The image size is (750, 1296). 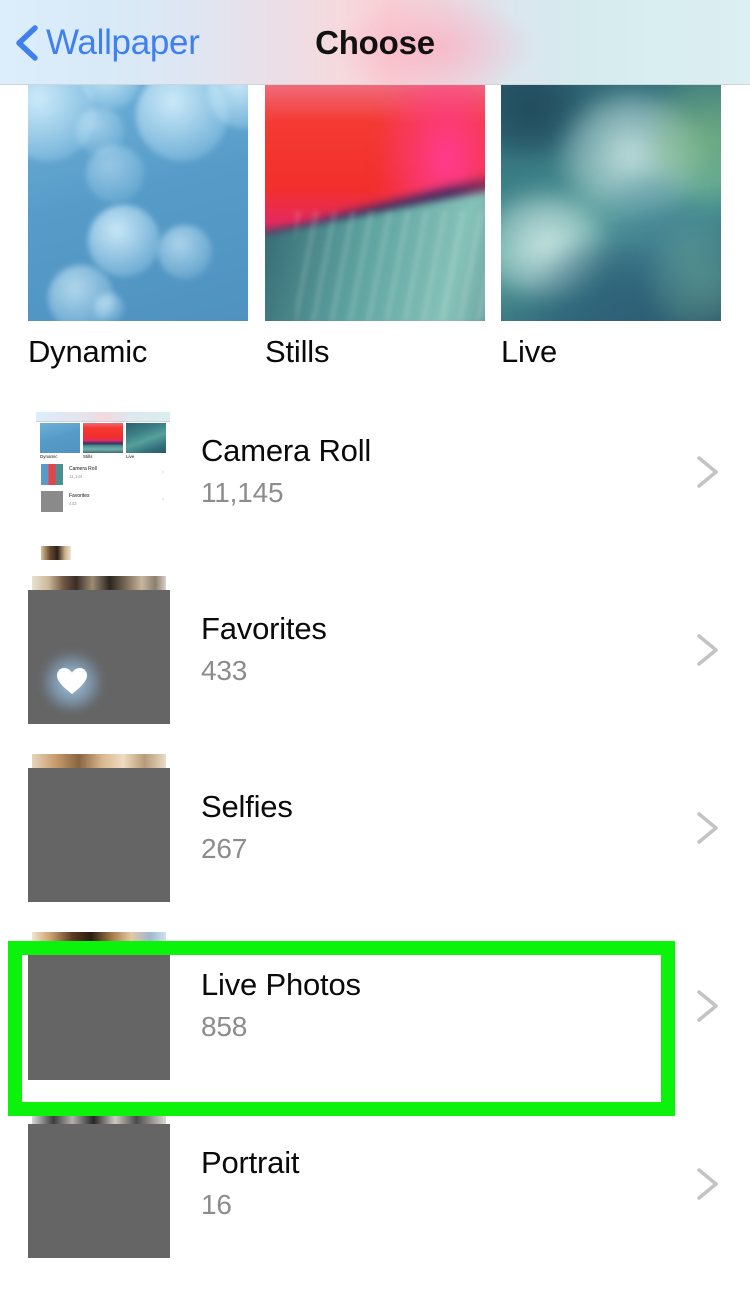 What do you see at coordinates (76, 476) in the screenshot?
I see `mini-album-count: 11,144` at bounding box center [76, 476].